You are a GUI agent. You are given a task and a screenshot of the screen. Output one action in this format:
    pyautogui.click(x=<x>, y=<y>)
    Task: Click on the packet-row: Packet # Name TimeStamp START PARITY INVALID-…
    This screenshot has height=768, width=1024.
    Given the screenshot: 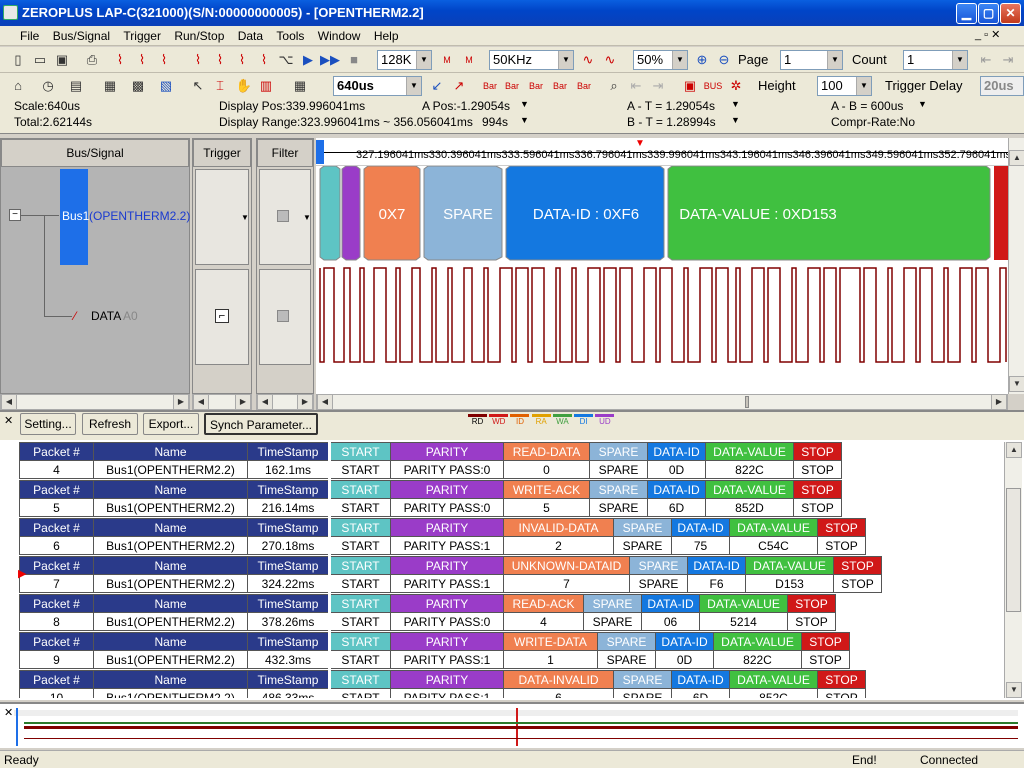 What is the action you would take?
    pyautogui.click(x=442, y=536)
    